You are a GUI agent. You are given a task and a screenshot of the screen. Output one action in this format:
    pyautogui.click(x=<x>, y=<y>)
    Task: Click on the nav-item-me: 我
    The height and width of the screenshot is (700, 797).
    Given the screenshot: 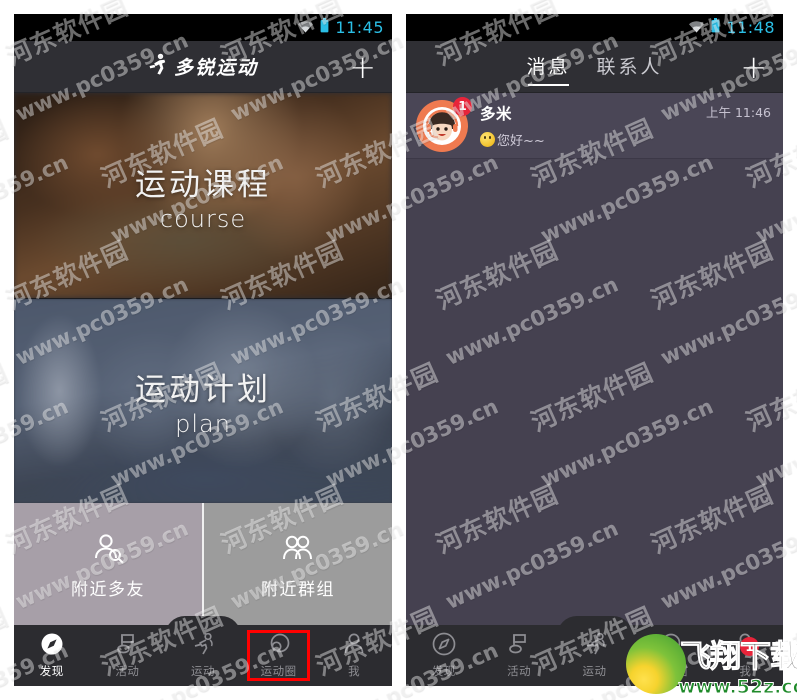 What is the action you would take?
    pyautogui.click(x=354, y=655)
    